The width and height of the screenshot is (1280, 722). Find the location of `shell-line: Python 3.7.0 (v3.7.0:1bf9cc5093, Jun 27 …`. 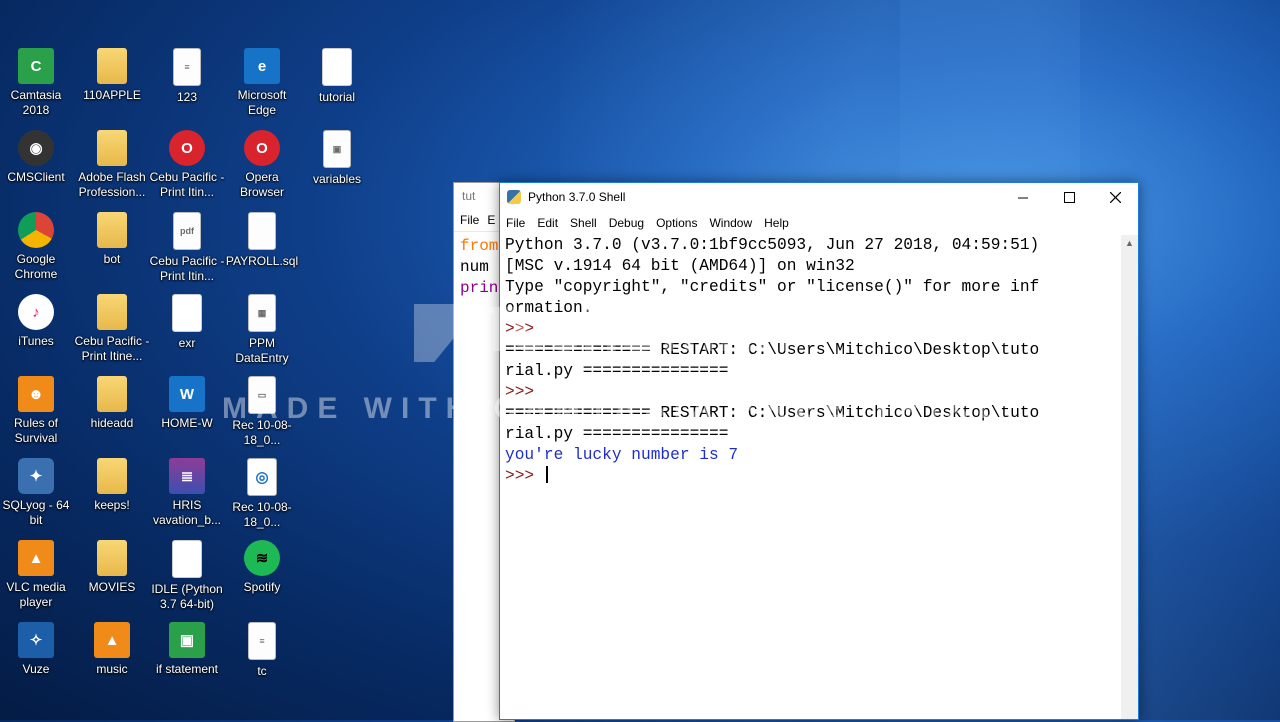

shell-line: Python 3.7.0 (v3.7.0:1bf9cc5093, Jun 27 … is located at coordinates (810, 245).